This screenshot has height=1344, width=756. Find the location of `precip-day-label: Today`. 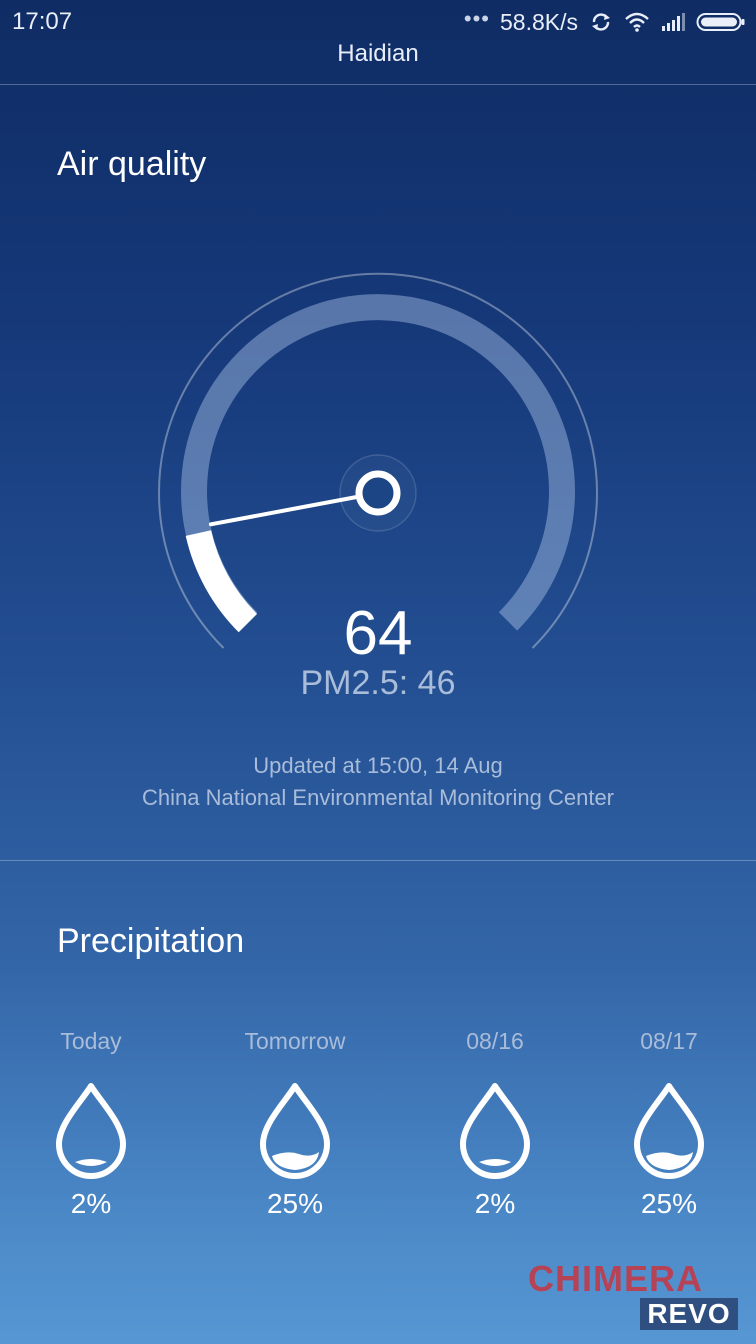

precip-day-label: Today is located at coordinates (91, 1041).